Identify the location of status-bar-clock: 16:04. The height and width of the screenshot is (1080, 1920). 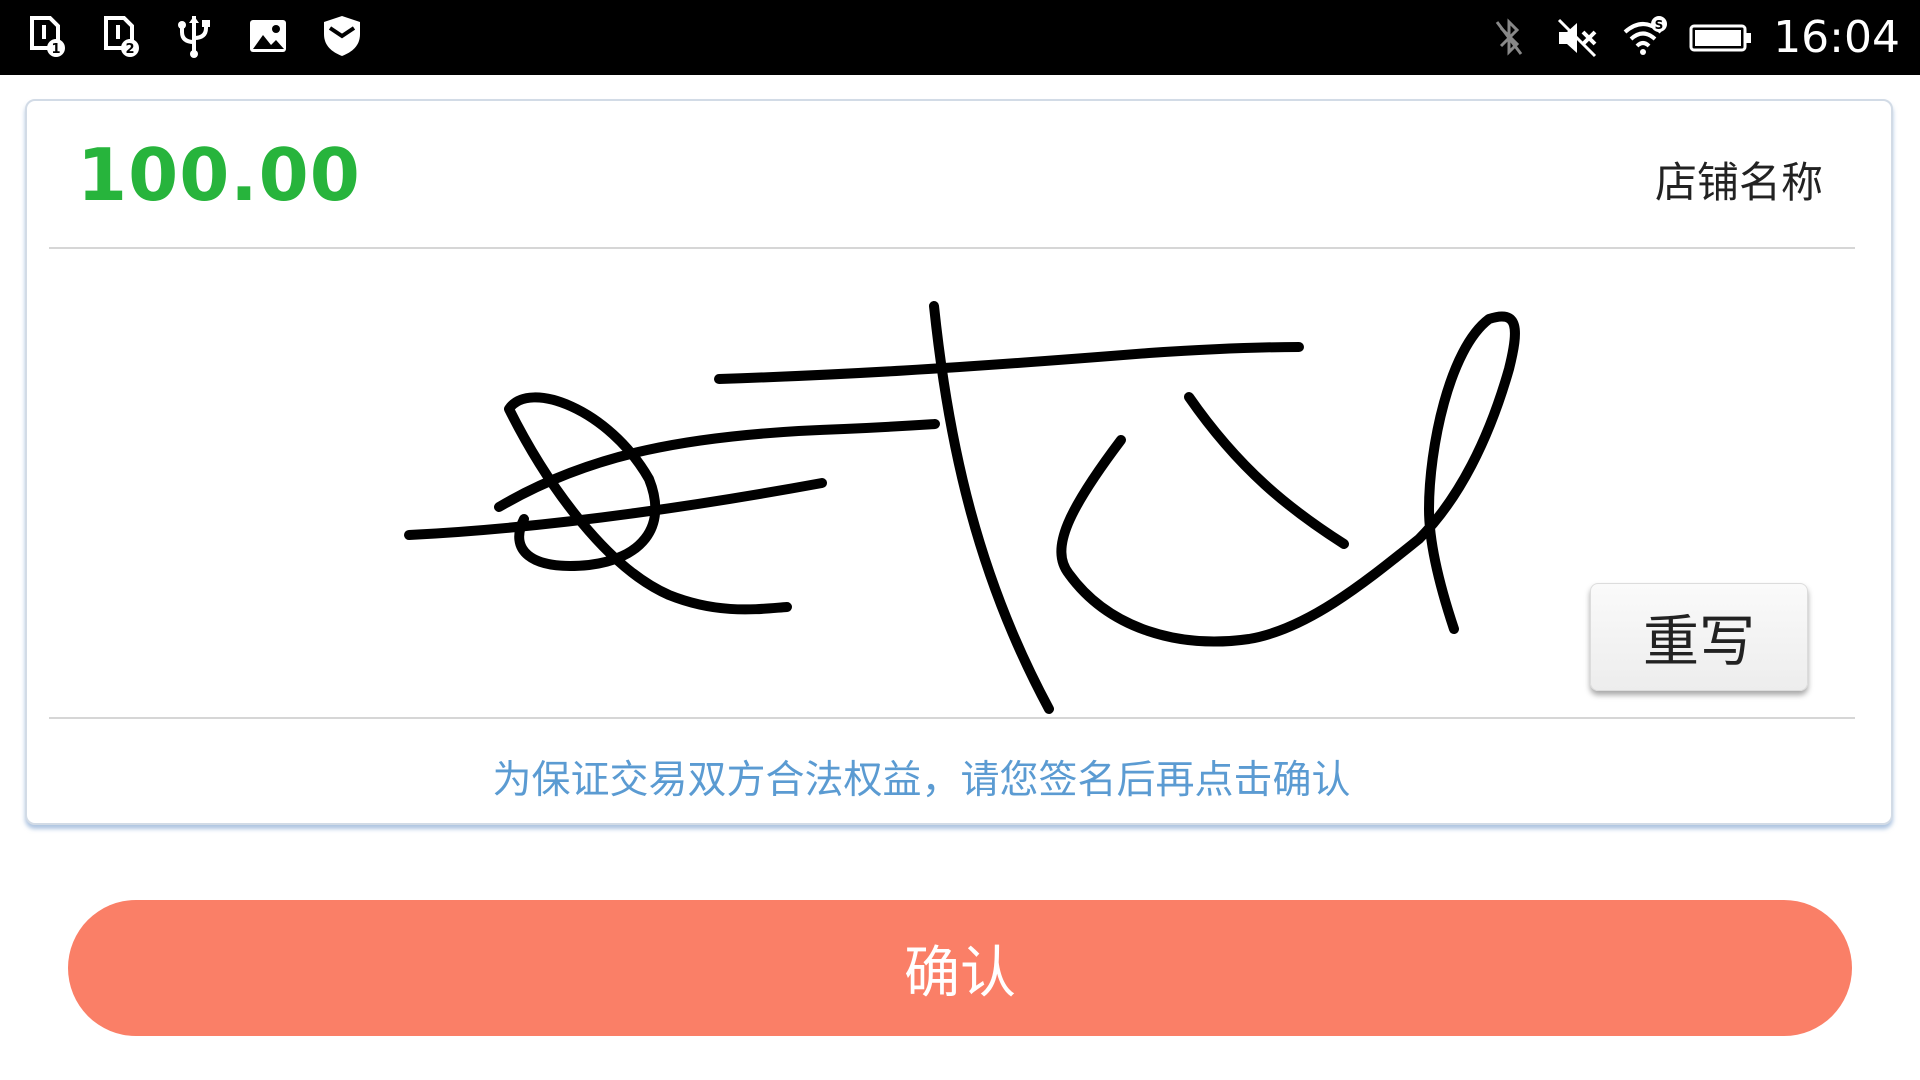
(1836, 37).